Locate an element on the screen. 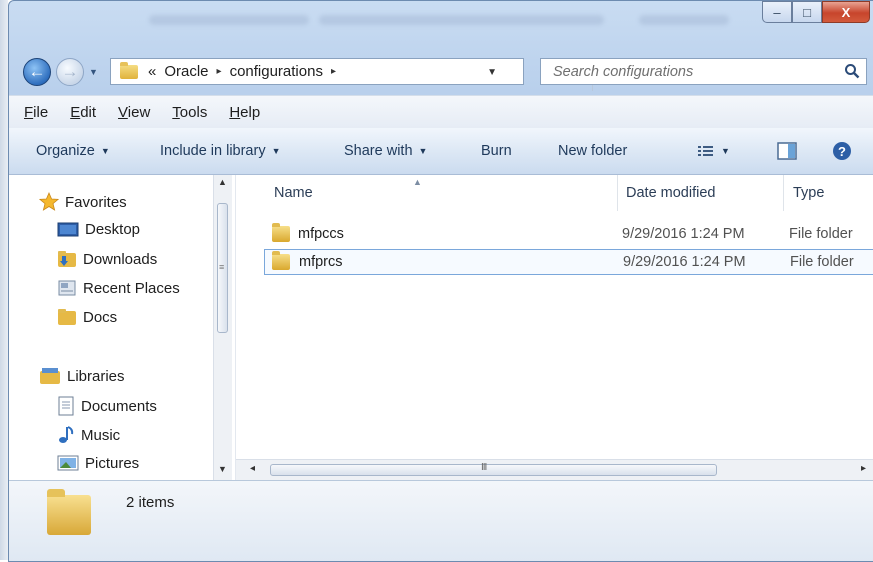  breadcrumb-item-configurations: configurations is located at coordinates (276, 71).